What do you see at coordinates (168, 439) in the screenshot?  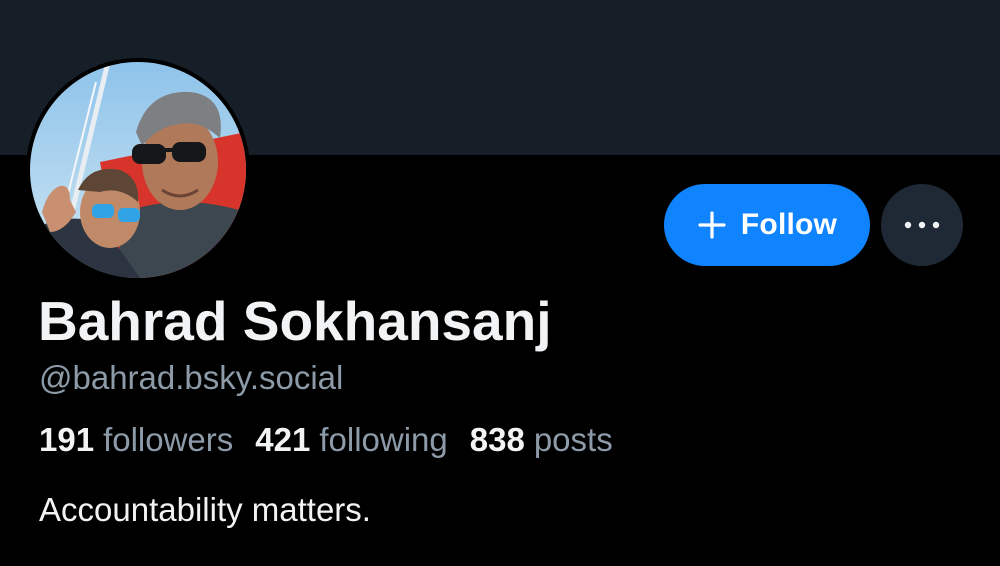 I see `followers-label: followers` at bounding box center [168, 439].